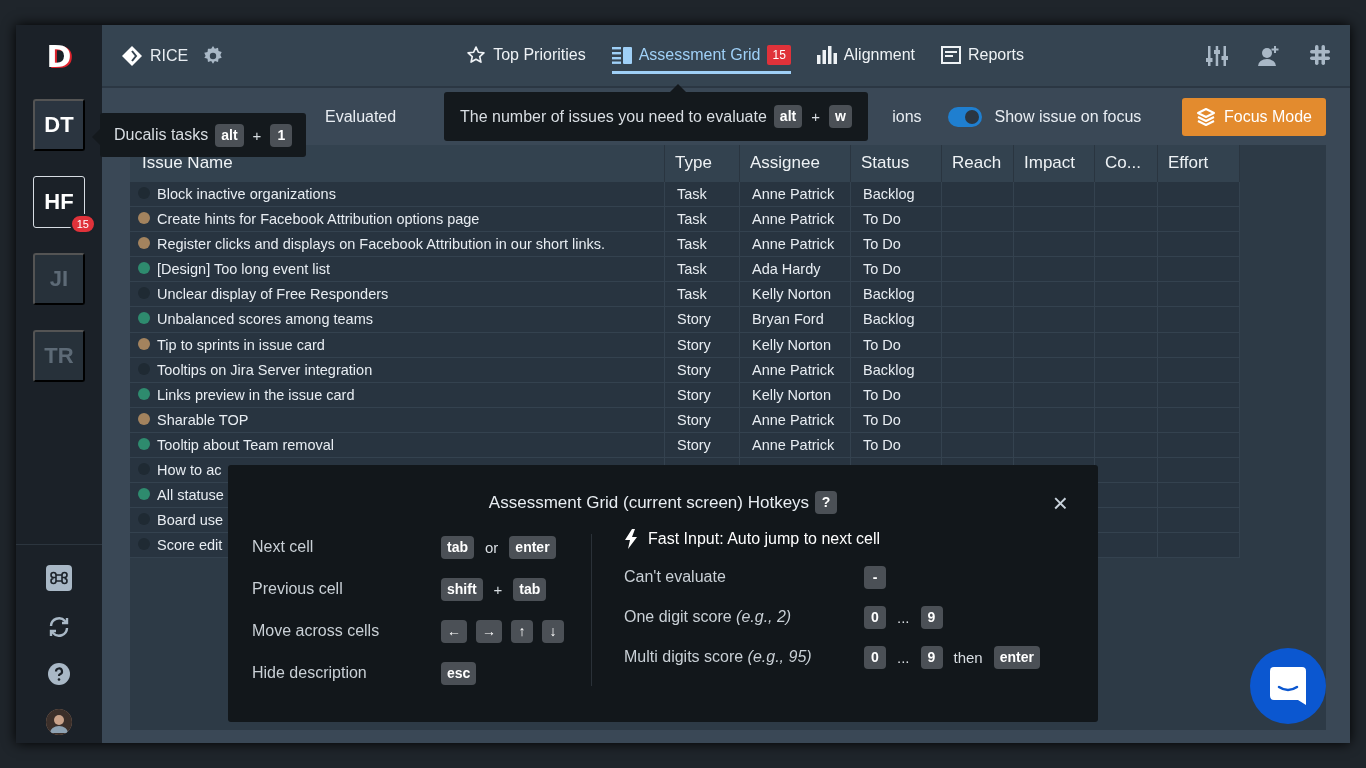  I want to click on table-cell: Links preview in the issue card, so click(397, 395).